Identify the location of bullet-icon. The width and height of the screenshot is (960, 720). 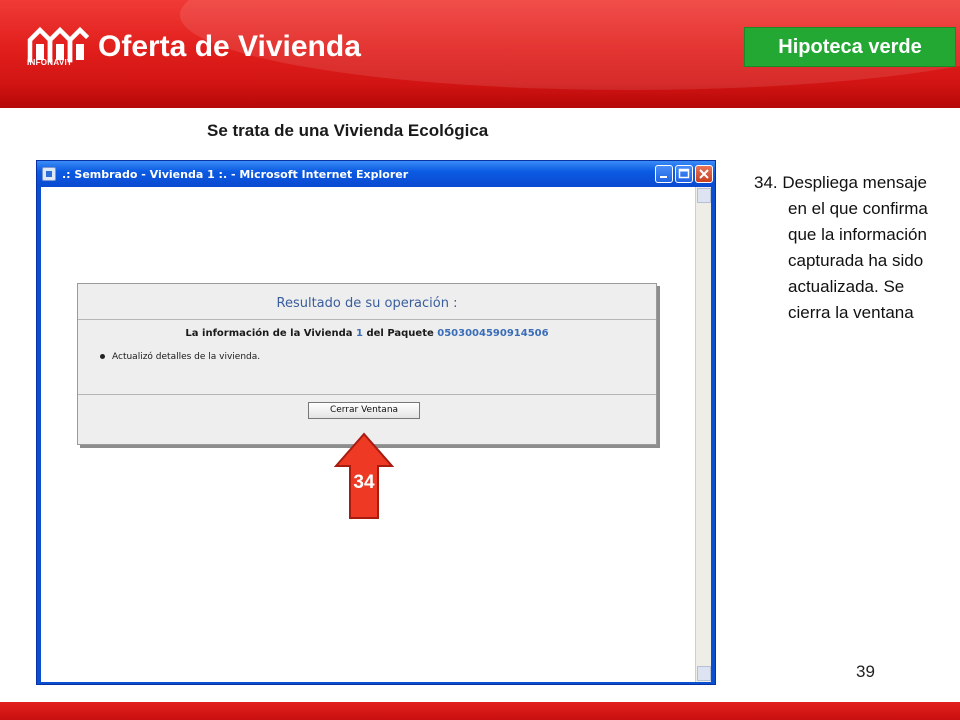
(102, 356).